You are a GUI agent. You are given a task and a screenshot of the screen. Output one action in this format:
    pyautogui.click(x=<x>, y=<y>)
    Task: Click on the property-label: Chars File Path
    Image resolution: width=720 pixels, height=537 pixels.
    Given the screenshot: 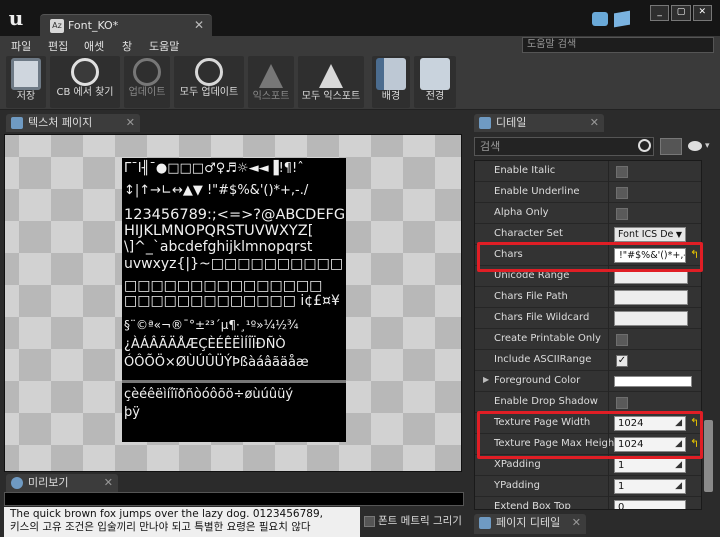 What is the action you would take?
    pyautogui.click(x=531, y=296)
    